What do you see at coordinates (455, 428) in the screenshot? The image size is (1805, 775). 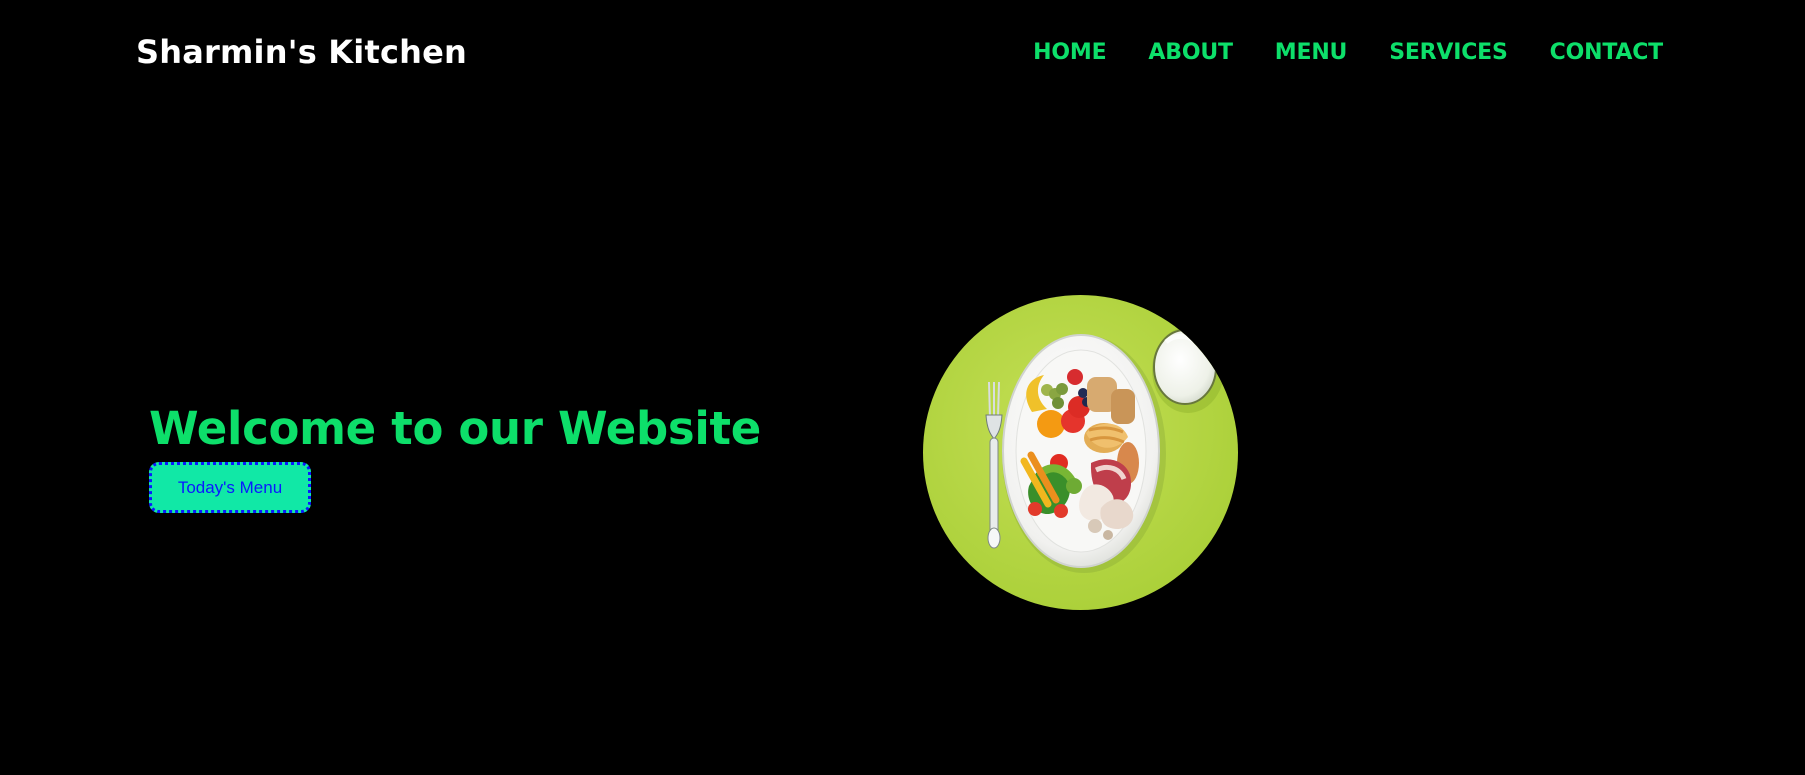 I see `hero-title: Welcome to our Website` at bounding box center [455, 428].